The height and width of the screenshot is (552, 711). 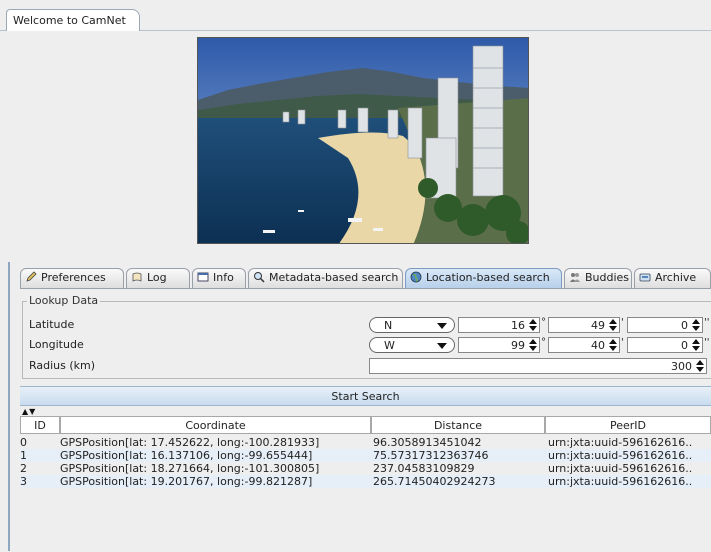 I want to click on start-search-button: Start Search, so click(x=365, y=396).